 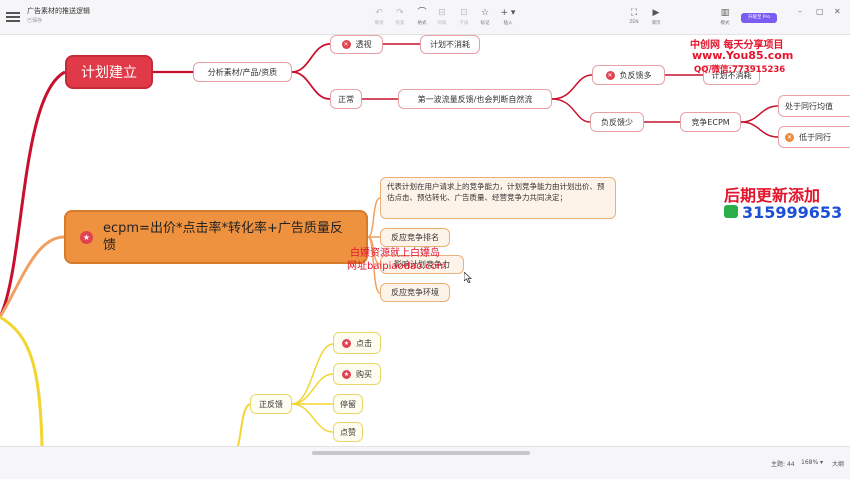 I want to click on minimize-icon: –, so click(x=800, y=11).